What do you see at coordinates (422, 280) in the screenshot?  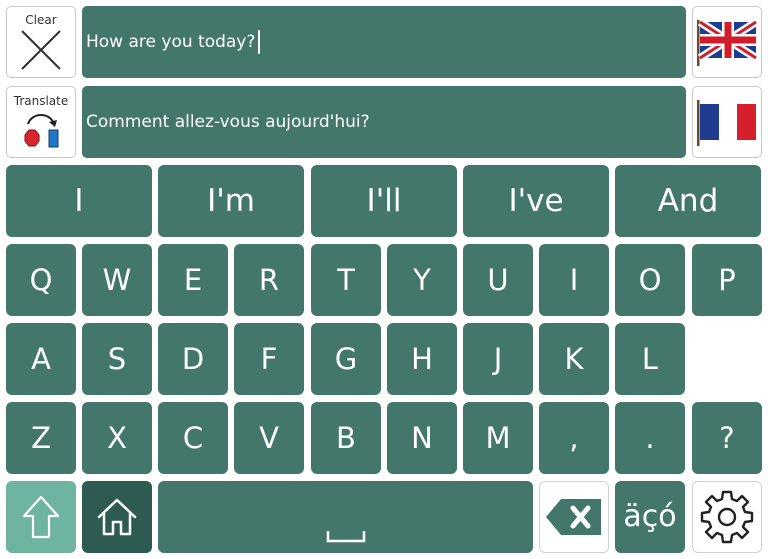 I see `key-y: Y` at bounding box center [422, 280].